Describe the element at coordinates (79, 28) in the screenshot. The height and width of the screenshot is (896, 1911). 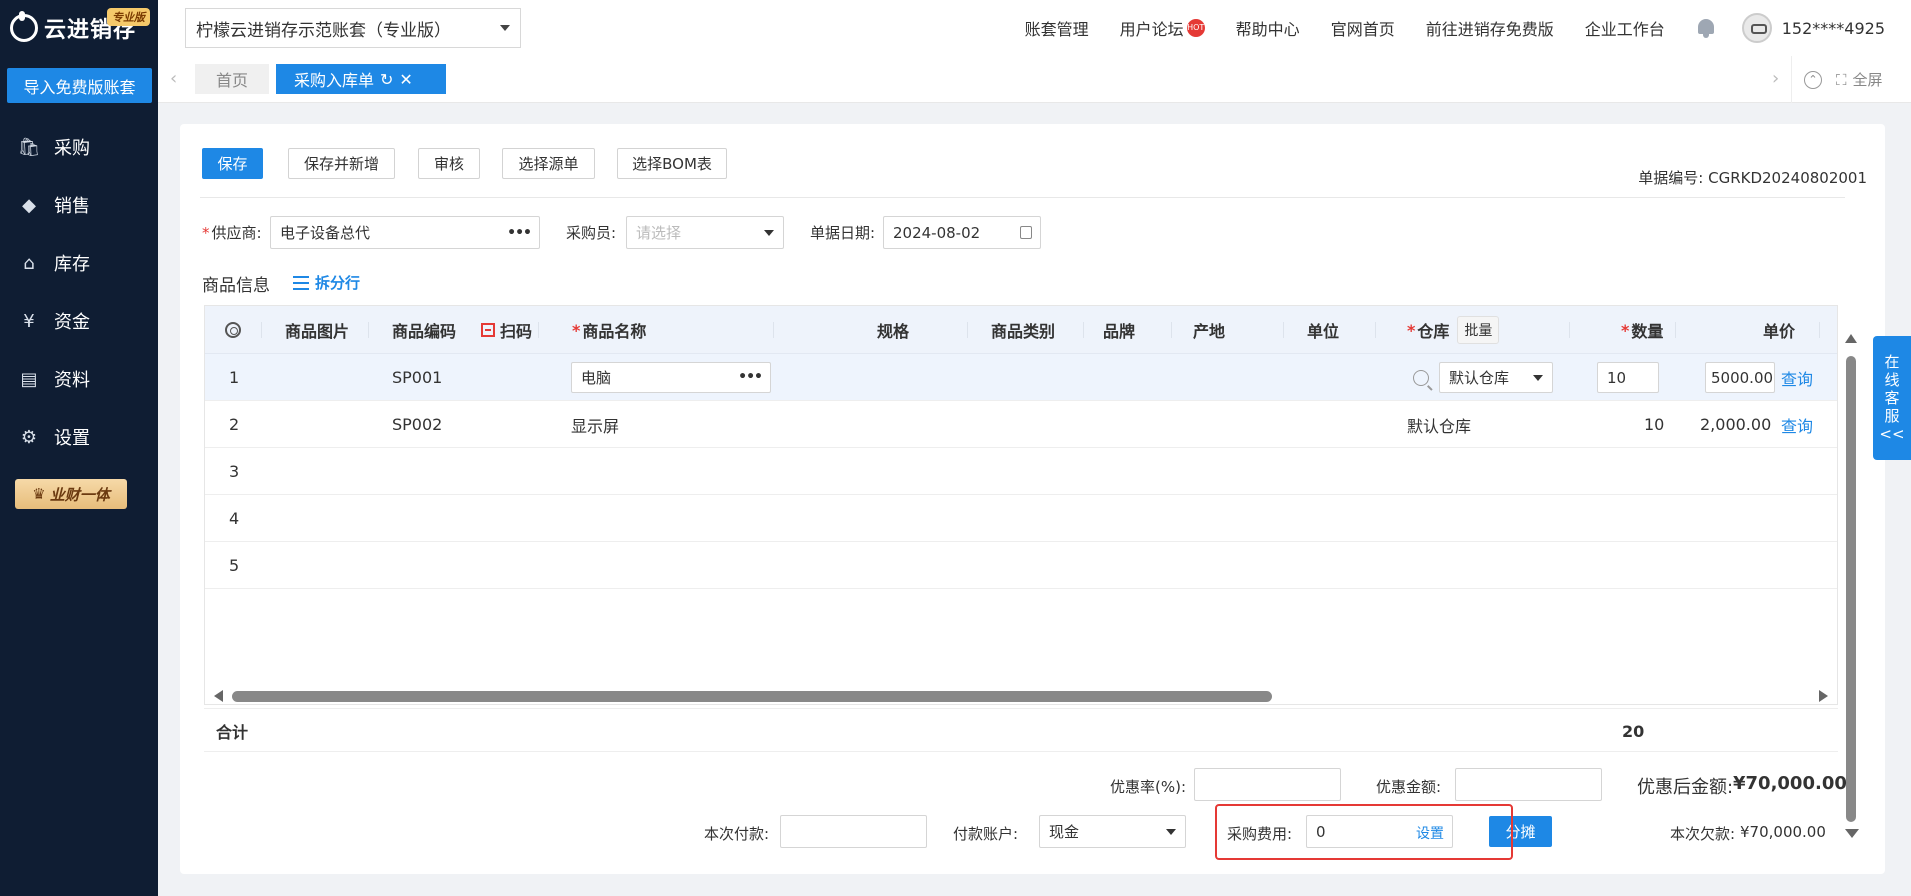
I see `logo: 云进销存 专业版` at that location.